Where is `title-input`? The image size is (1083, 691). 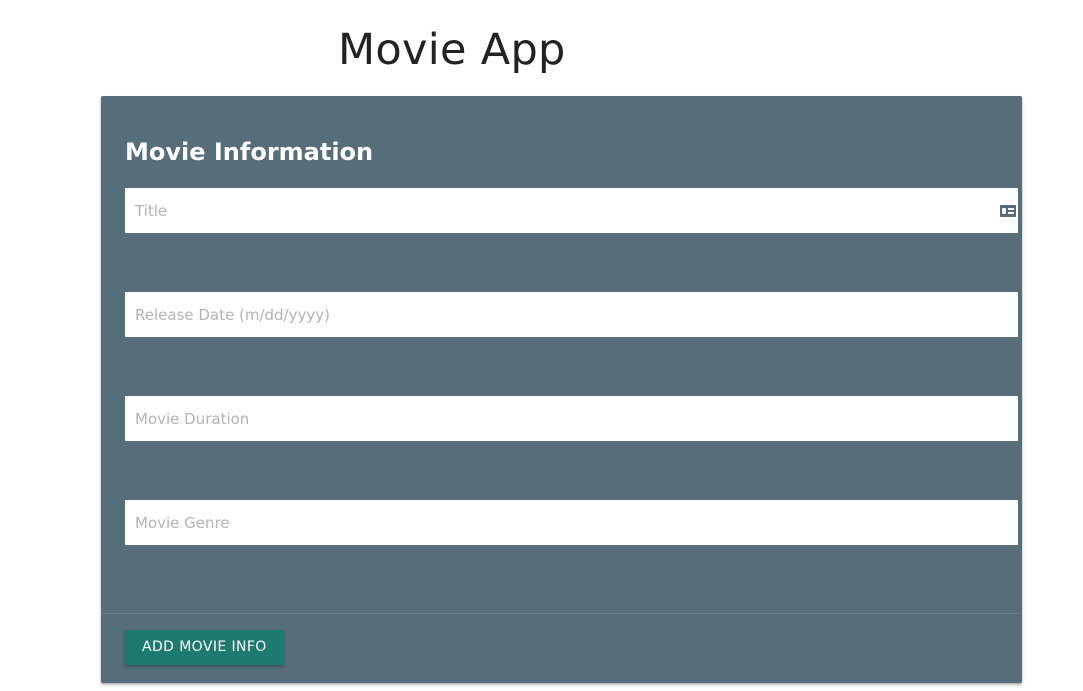
title-input is located at coordinates (571, 210).